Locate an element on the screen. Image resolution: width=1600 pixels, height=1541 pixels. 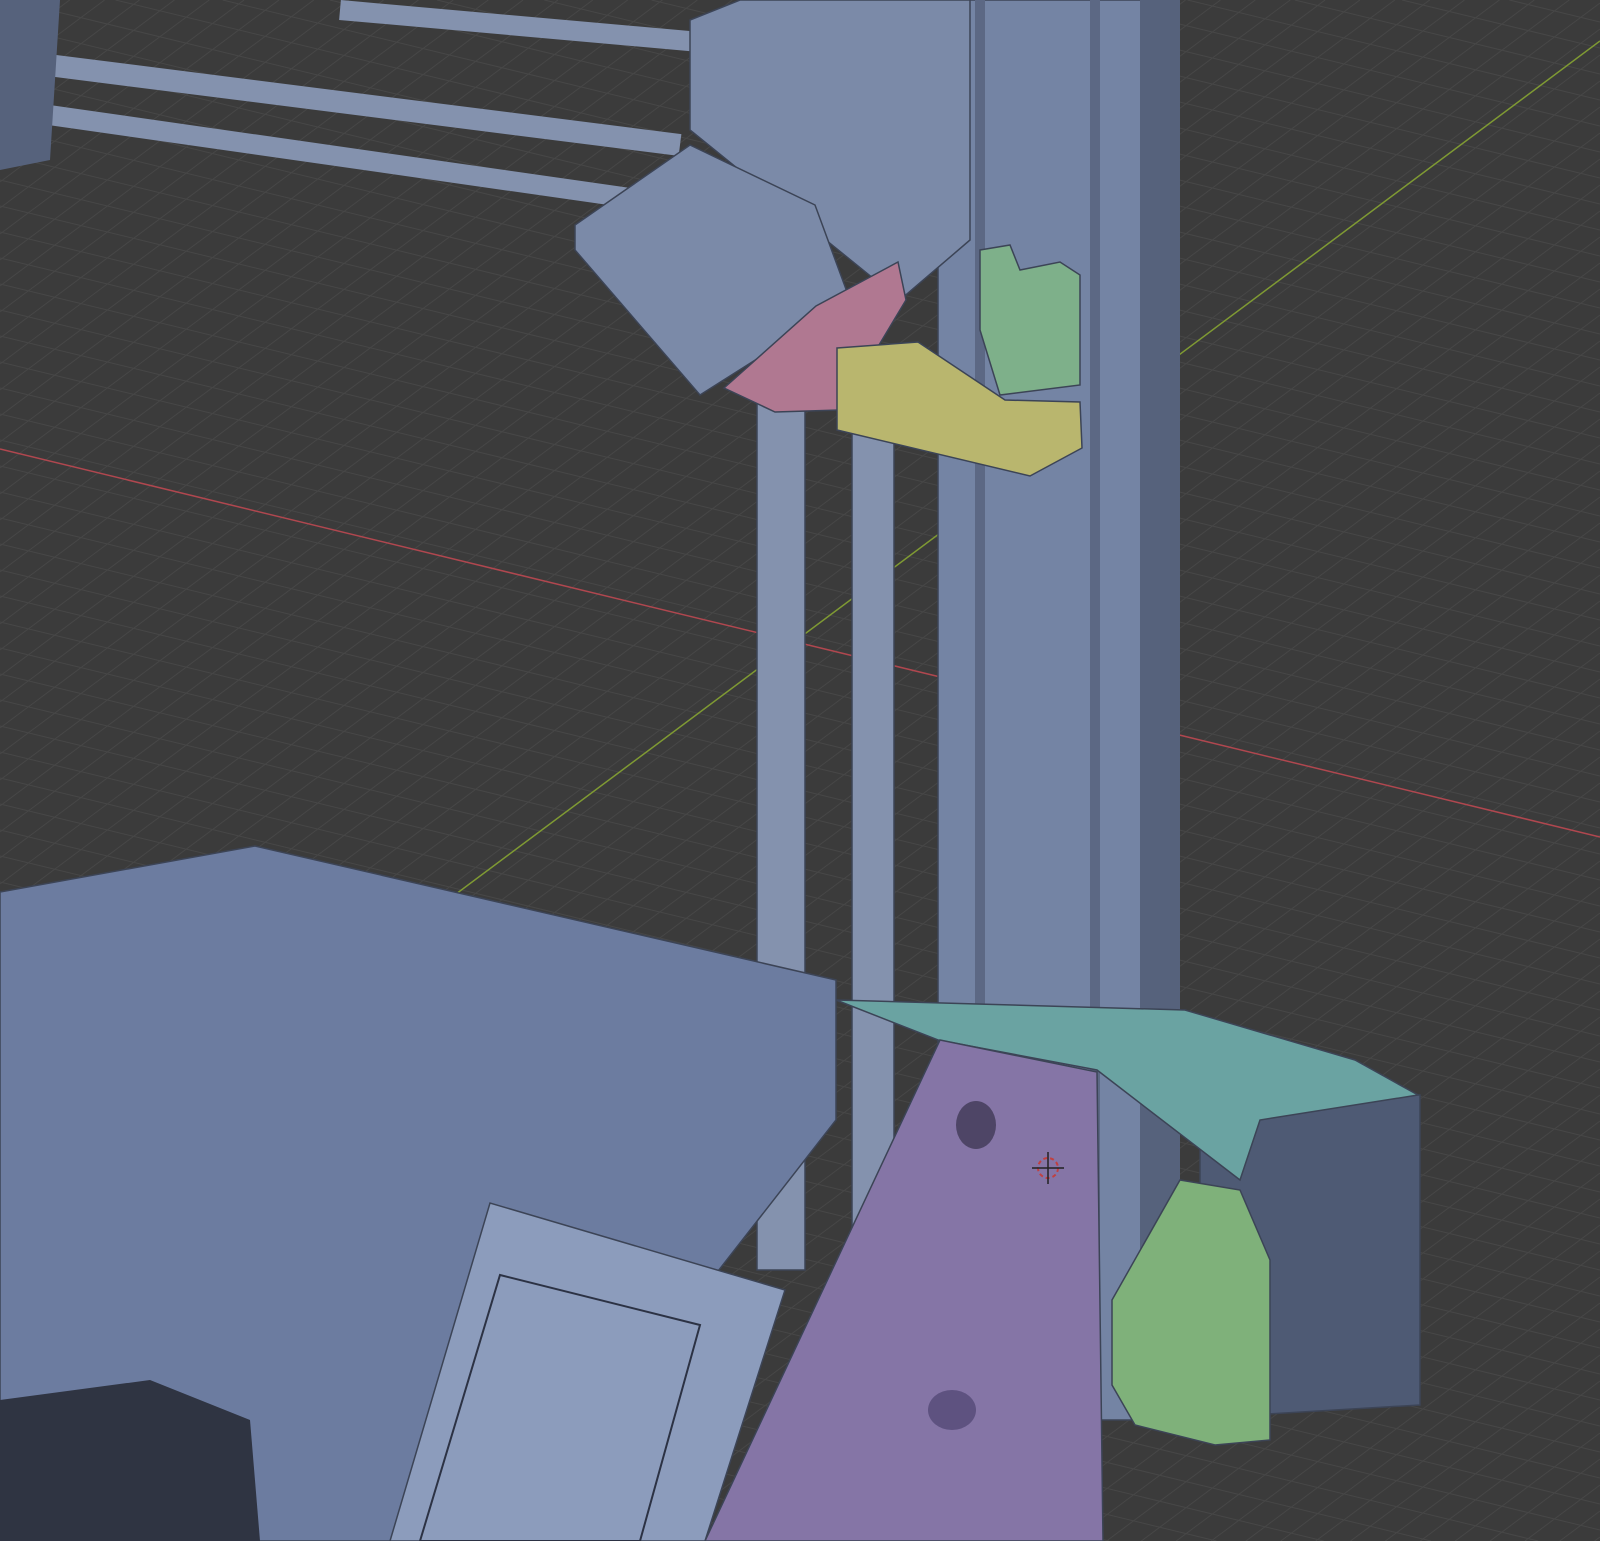
z-rod-right is located at coordinates (873, 850).